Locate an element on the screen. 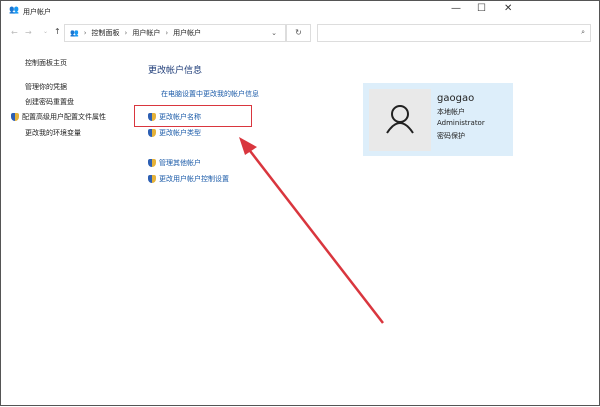 This screenshot has height=407, width=600. avatar is located at coordinates (400, 120).